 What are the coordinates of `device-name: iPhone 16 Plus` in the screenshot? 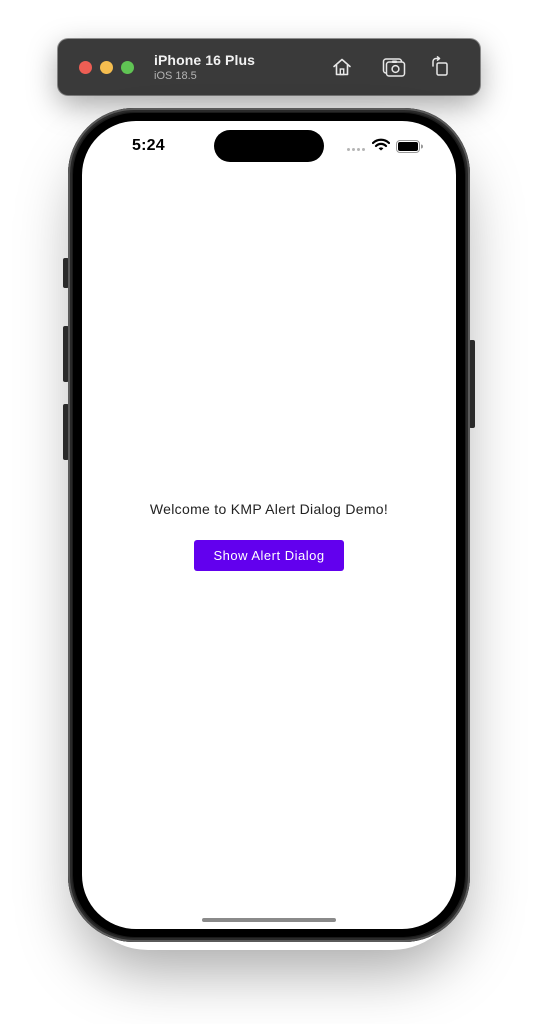 It's located at (204, 60).